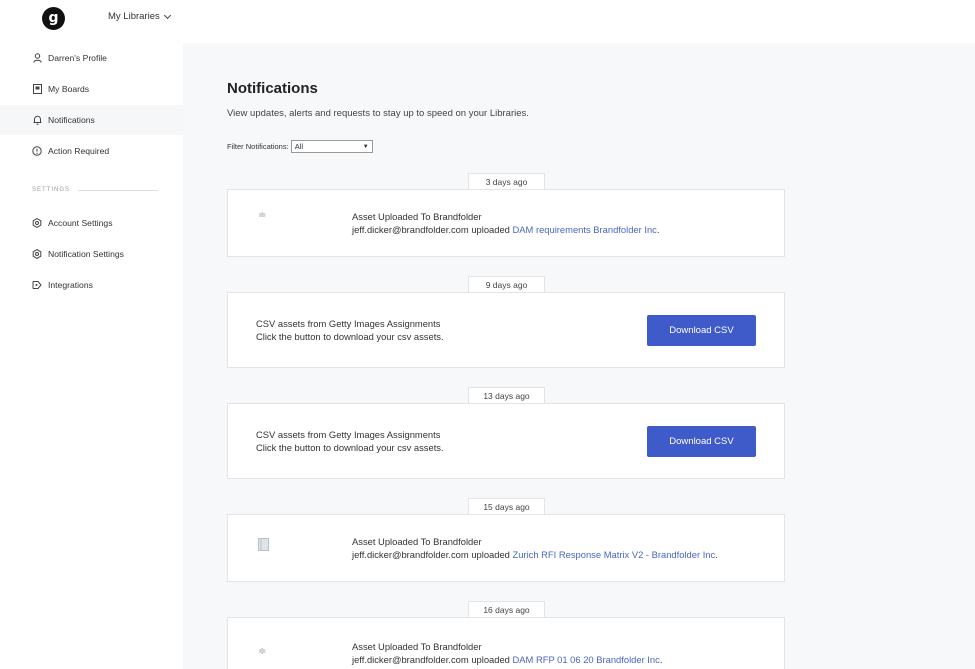 This screenshot has height=669, width=975. What do you see at coordinates (70, 285) in the screenshot?
I see `sidebar-item-label: Integrations` at bounding box center [70, 285].